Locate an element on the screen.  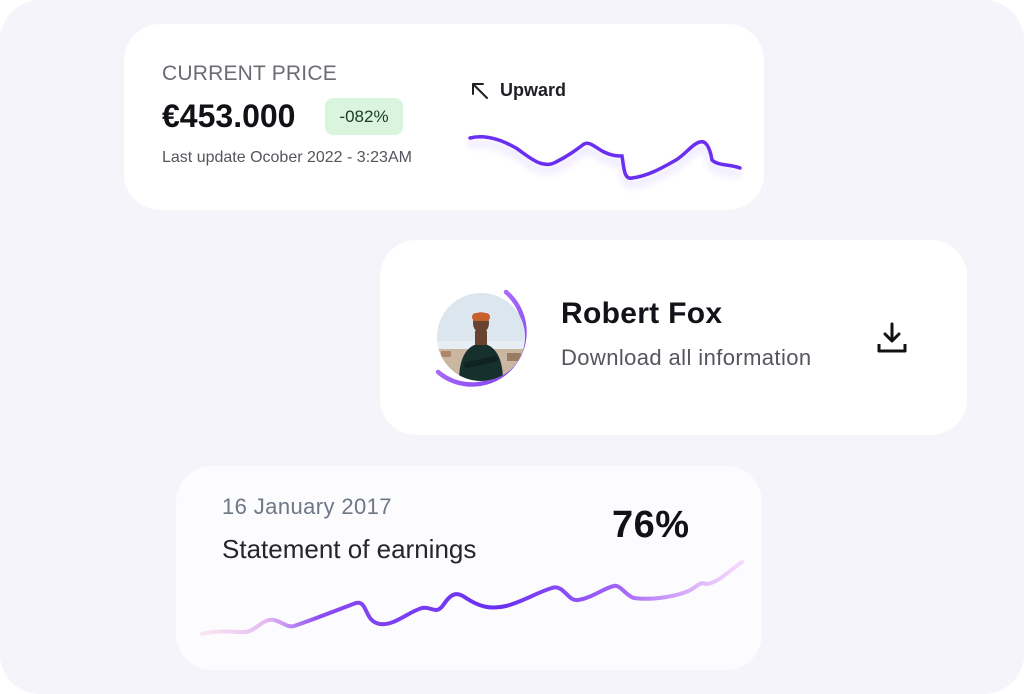
earnings-percent: 76% is located at coordinates (651, 525).